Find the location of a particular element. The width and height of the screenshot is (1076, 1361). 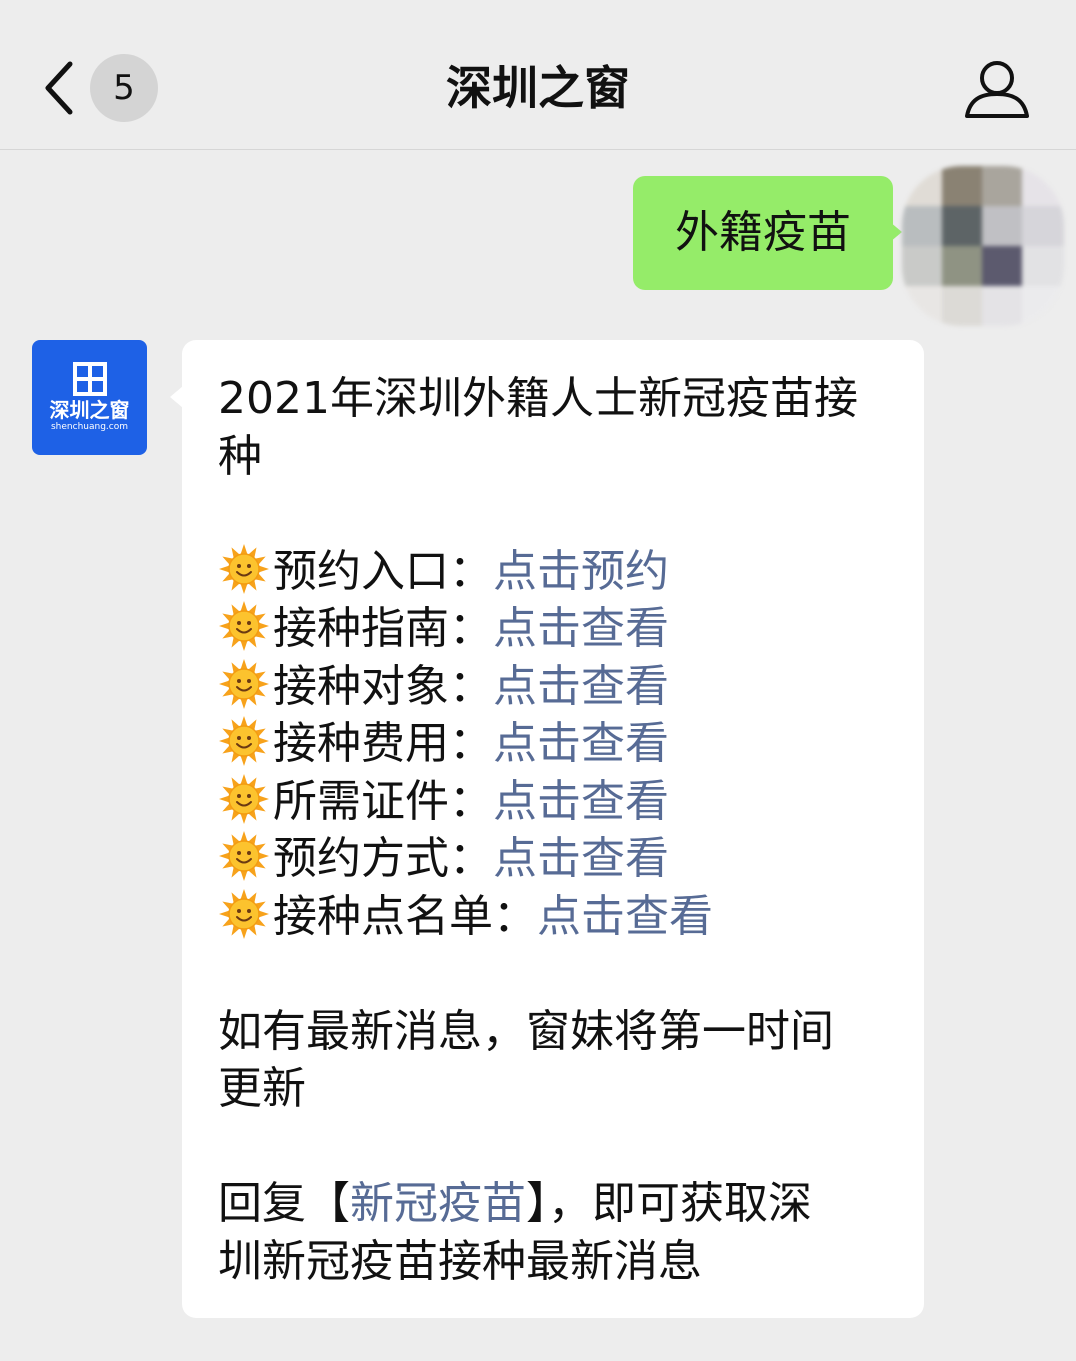

official-account-avatar: 深圳之窗 shenchuang.com is located at coordinates (89, 397).